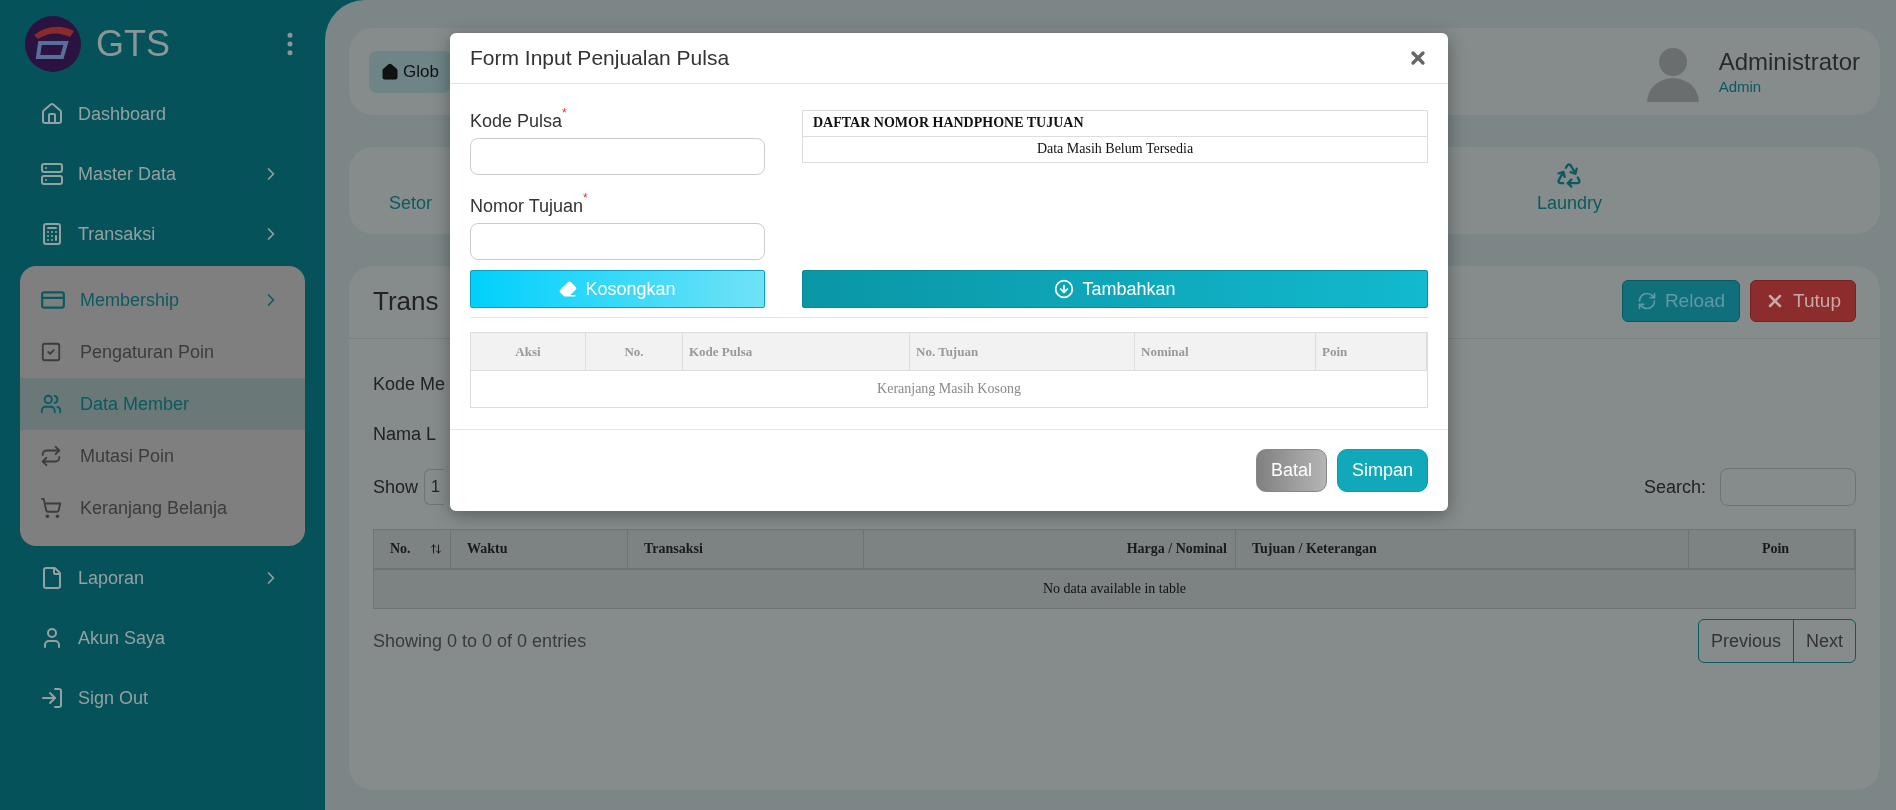 Image resolution: width=1896 pixels, height=810 pixels. What do you see at coordinates (1418, 58) in the screenshot?
I see `close-button` at bounding box center [1418, 58].